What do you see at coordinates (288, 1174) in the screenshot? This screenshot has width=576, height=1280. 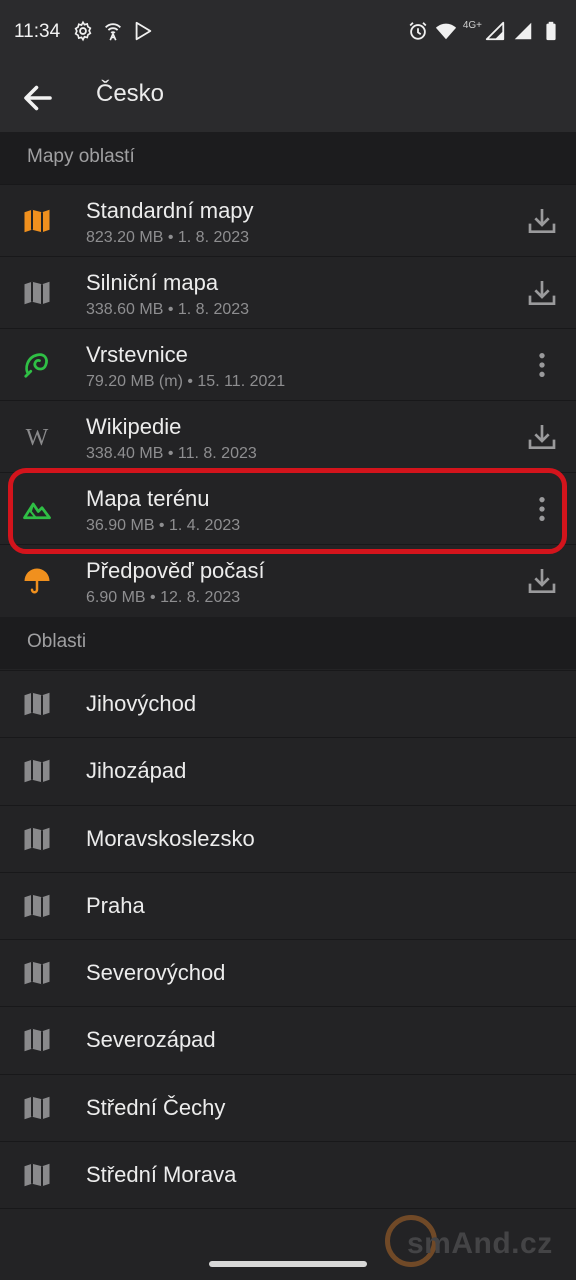 I see `region-row: Střední Morava` at bounding box center [288, 1174].